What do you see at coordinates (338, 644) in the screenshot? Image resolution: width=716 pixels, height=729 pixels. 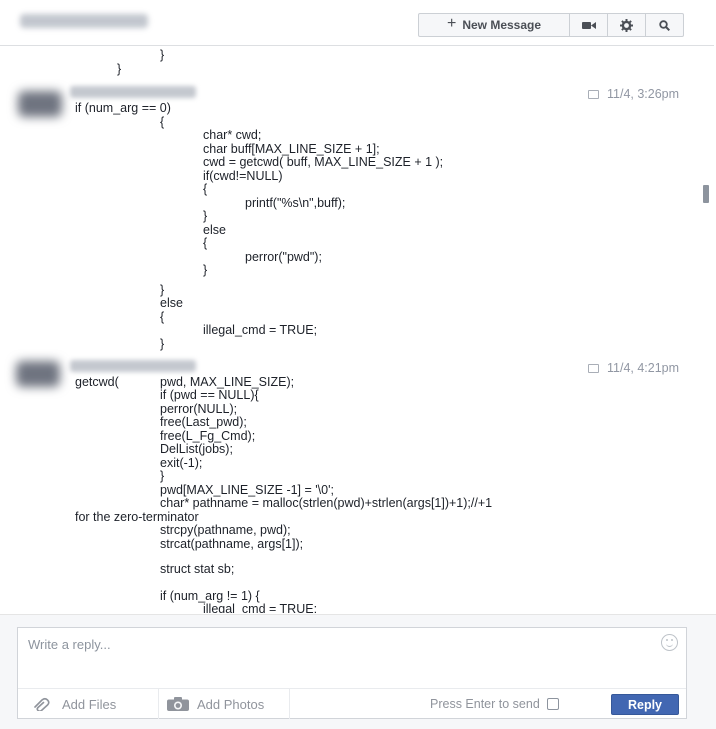 I see `reply-input` at bounding box center [338, 644].